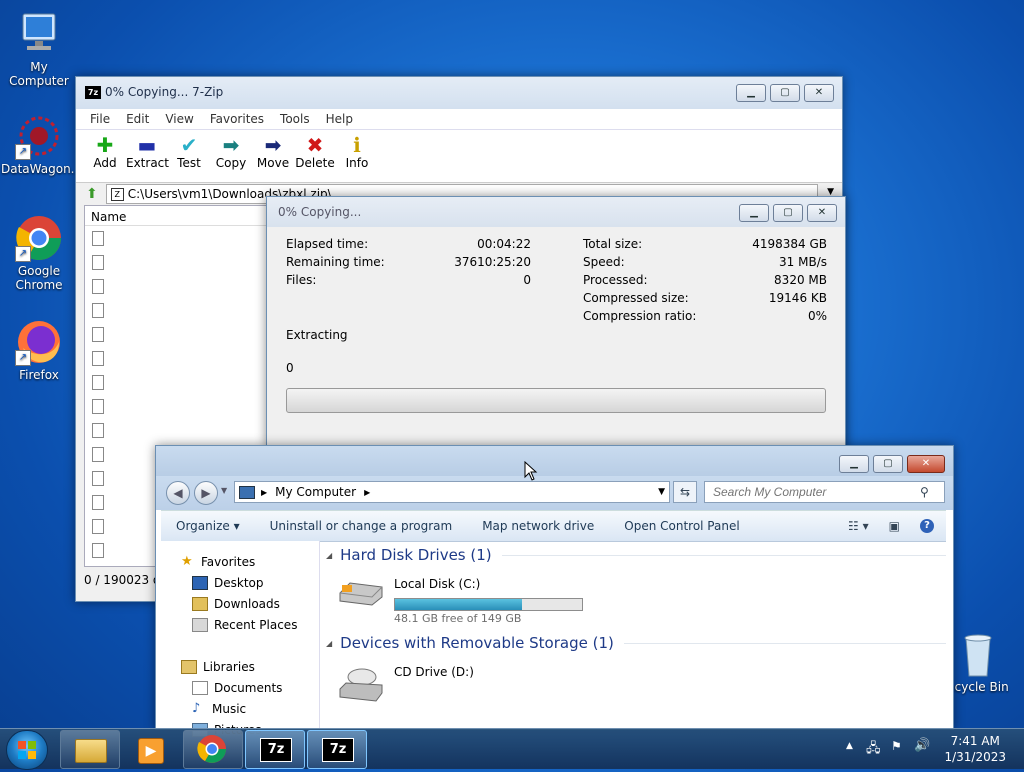  I want to click on volume-icon: 🔊, so click(922, 745).